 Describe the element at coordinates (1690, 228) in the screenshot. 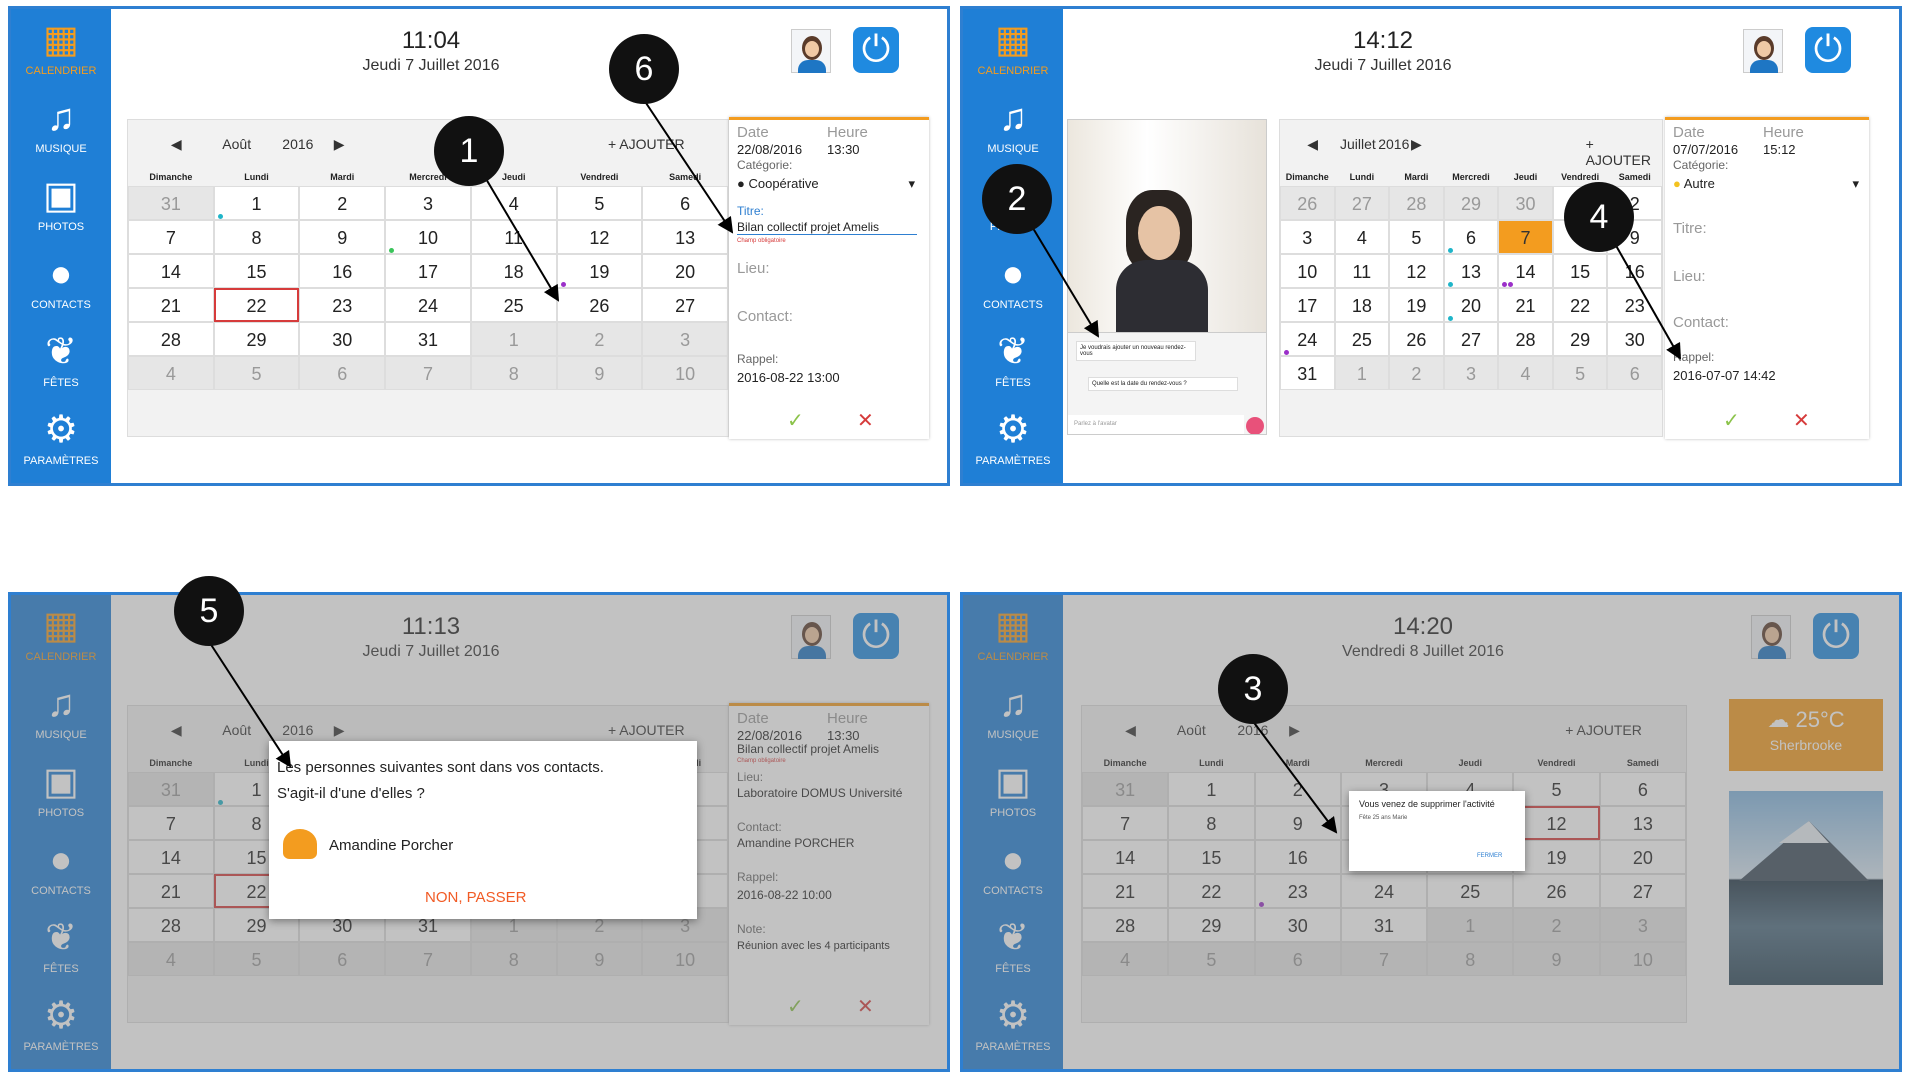

I see `title-input: Titre:` at that location.